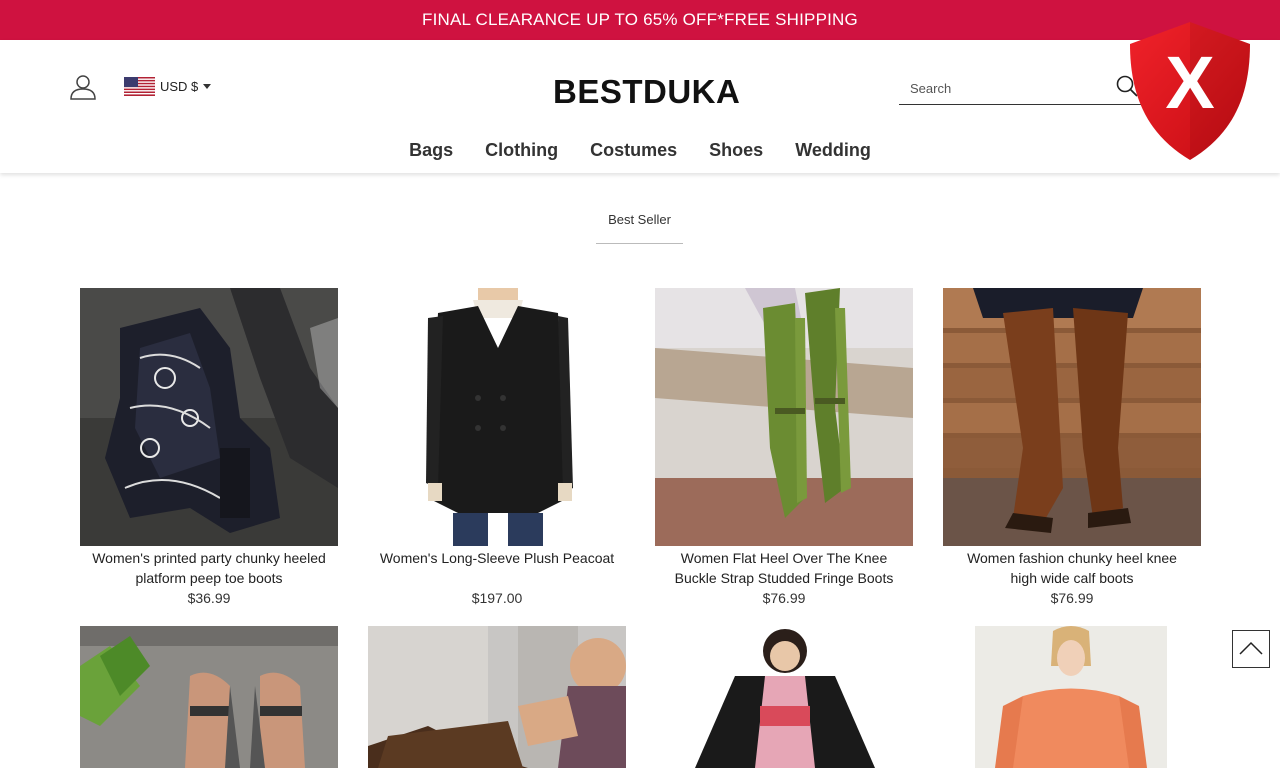 Image resolution: width=1280 pixels, height=768 pixels. What do you see at coordinates (833, 150) in the screenshot?
I see `nav-item-wedding: Wedding` at bounding box center [833, 150].